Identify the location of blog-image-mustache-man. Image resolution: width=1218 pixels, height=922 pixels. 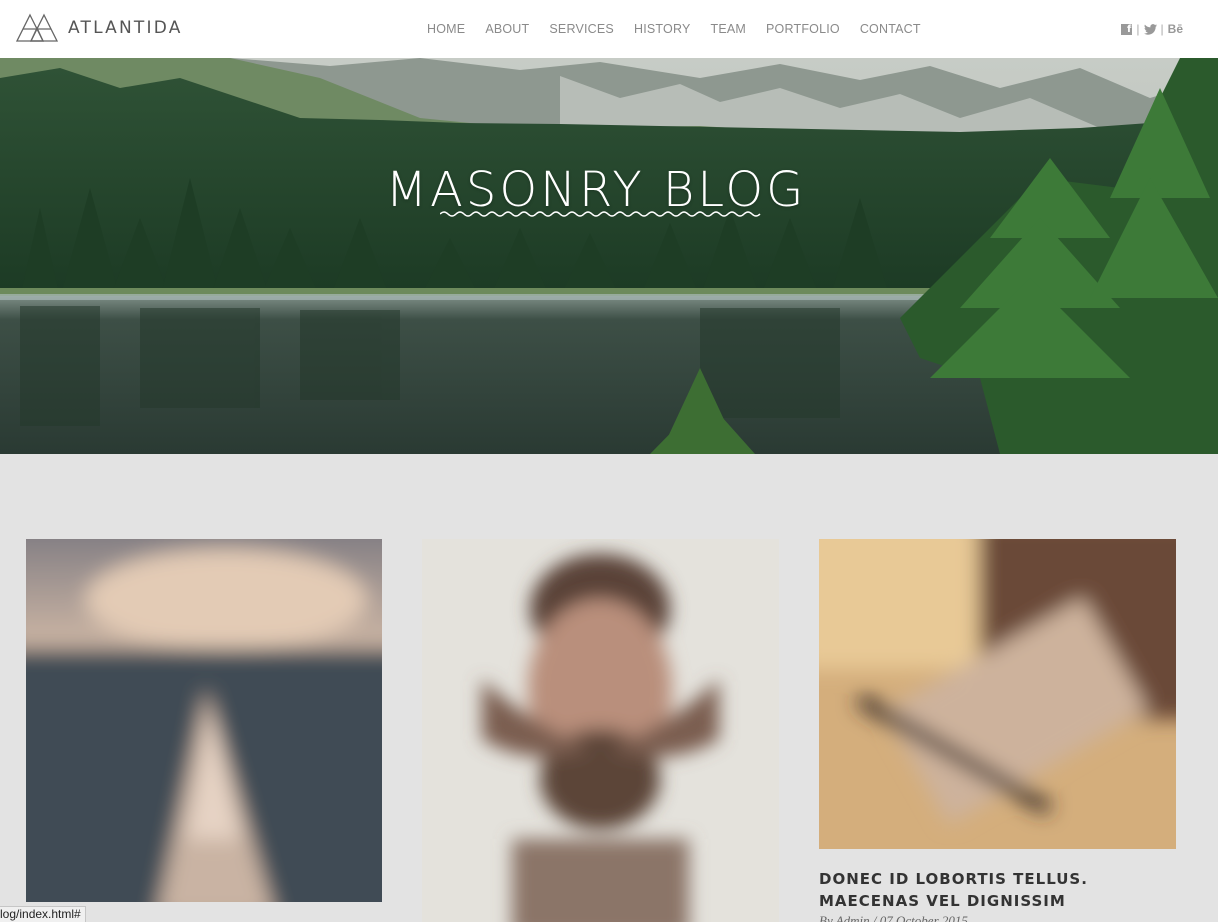
(600, 730).